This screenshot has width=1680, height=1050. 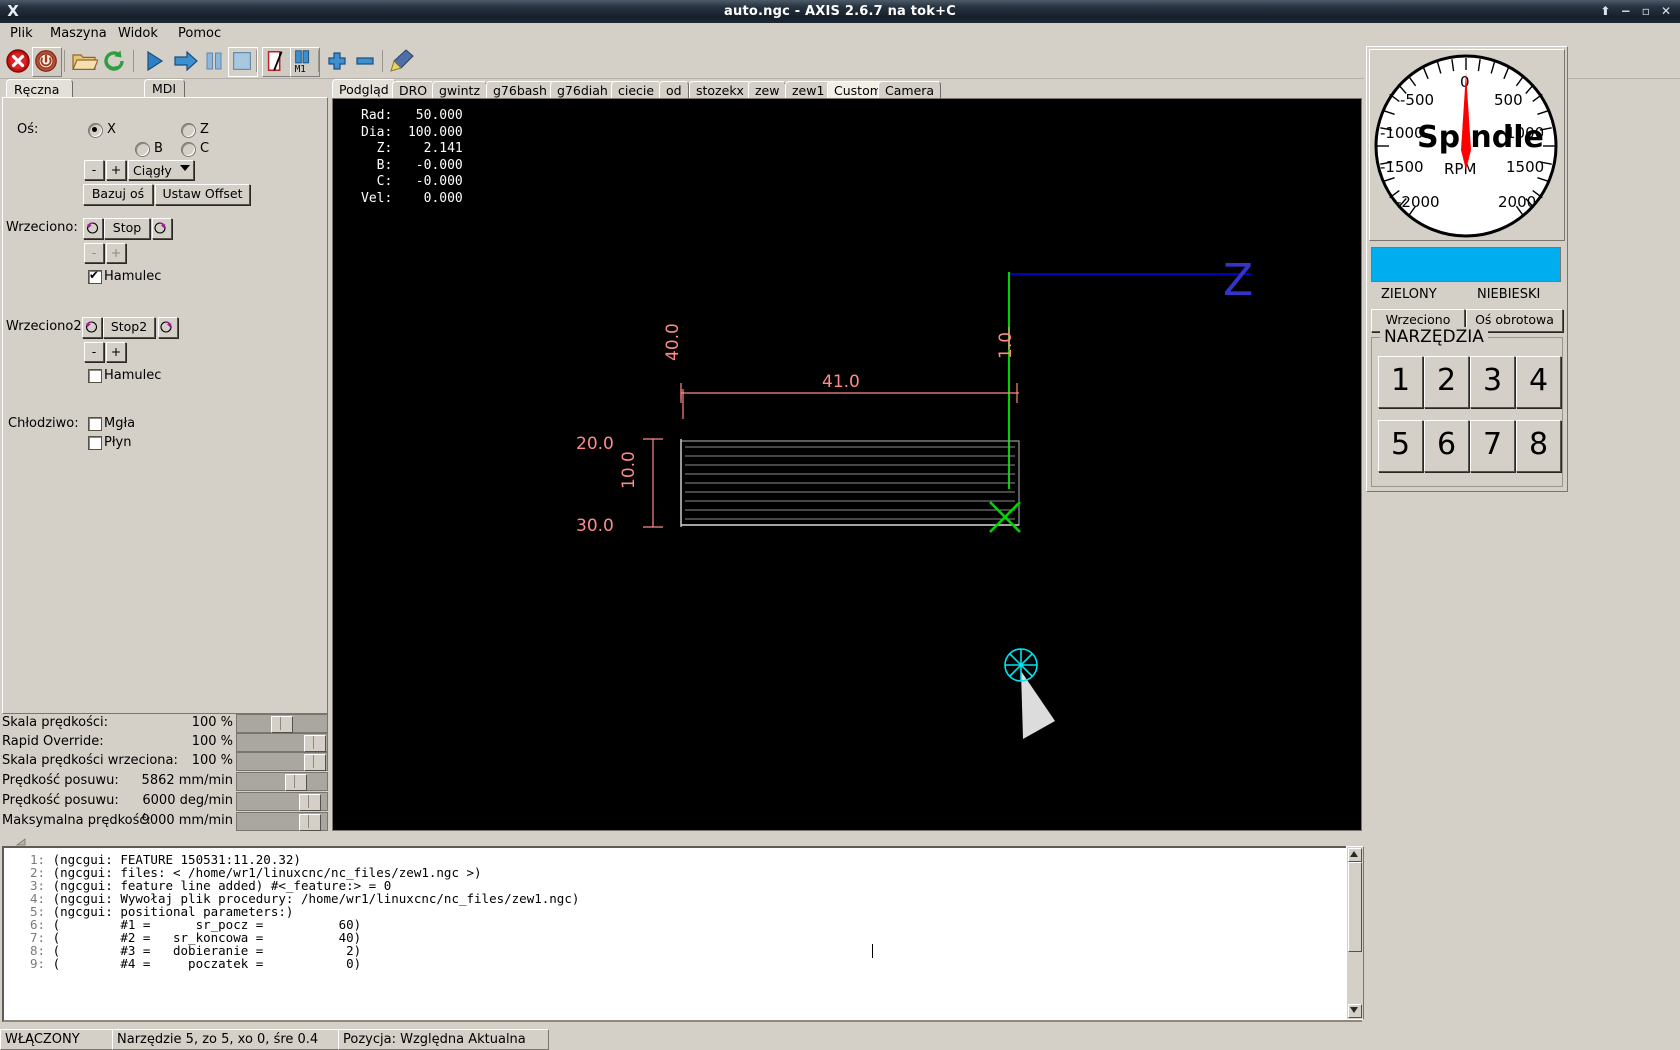 What do you see at coordinates (18, 61) in the screenshot?
I see `estop-icon` at bounding box center [18, 61].